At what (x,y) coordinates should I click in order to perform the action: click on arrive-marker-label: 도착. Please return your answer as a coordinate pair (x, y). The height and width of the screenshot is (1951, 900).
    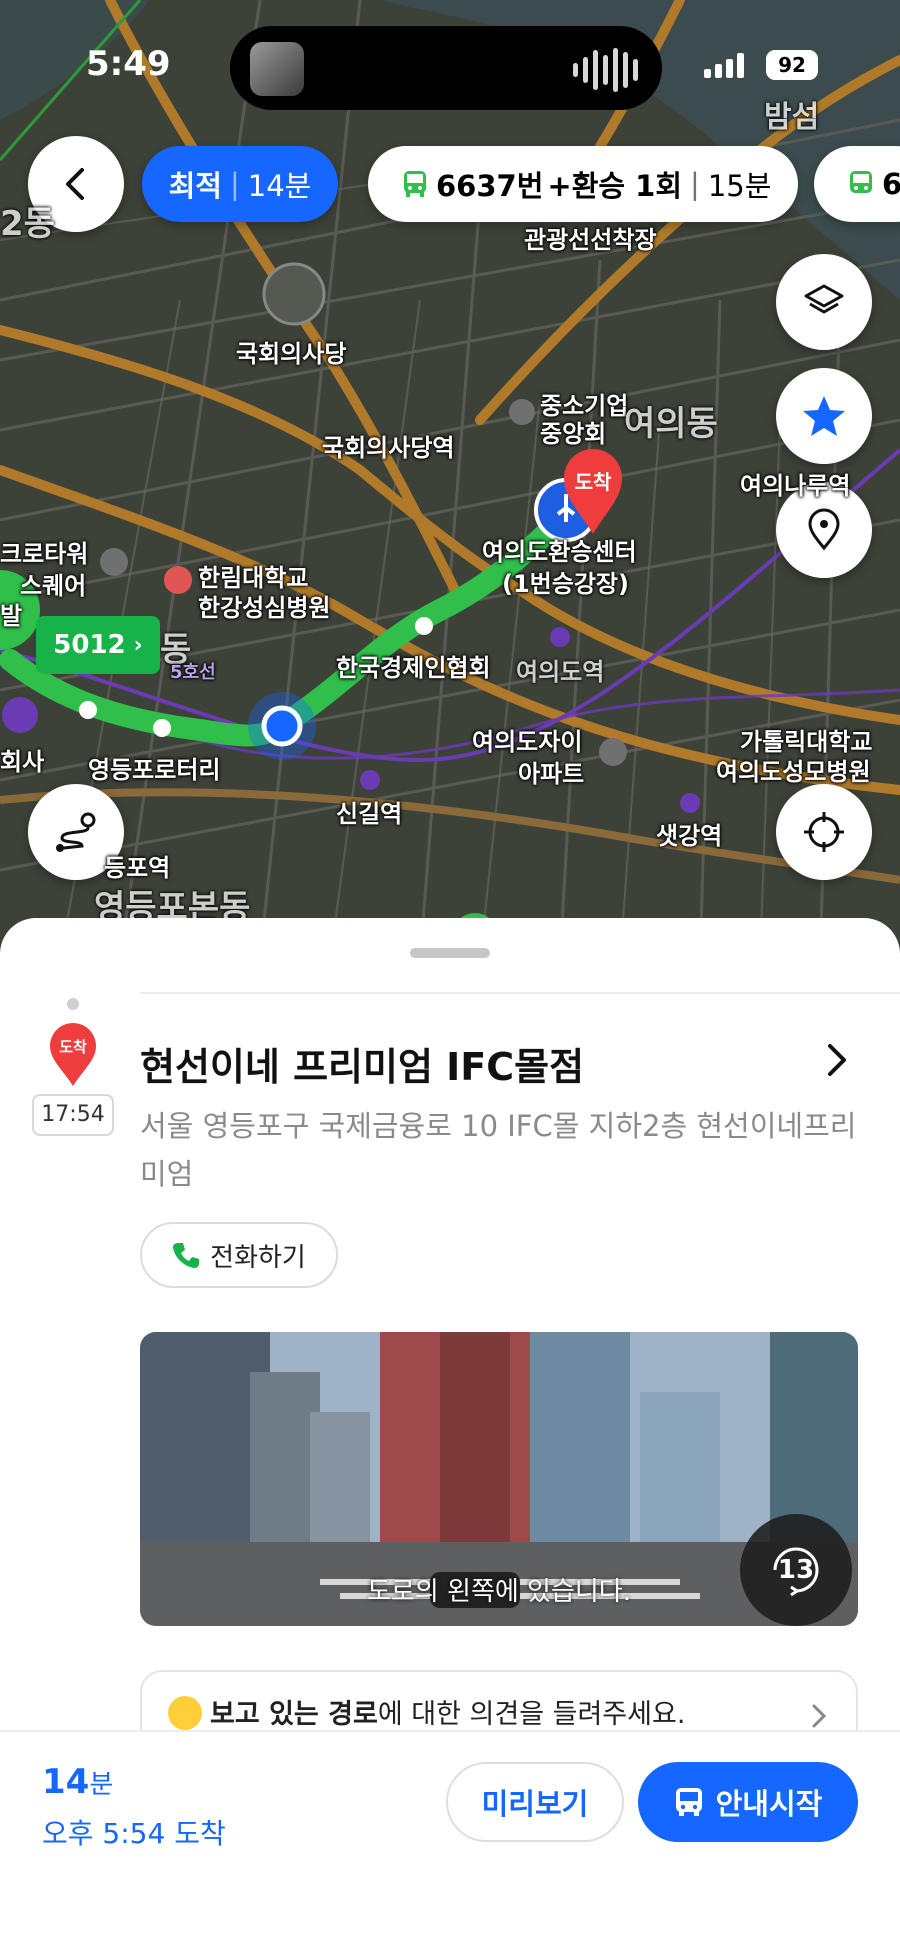
    Looking at the image, I should click on (593, 482).